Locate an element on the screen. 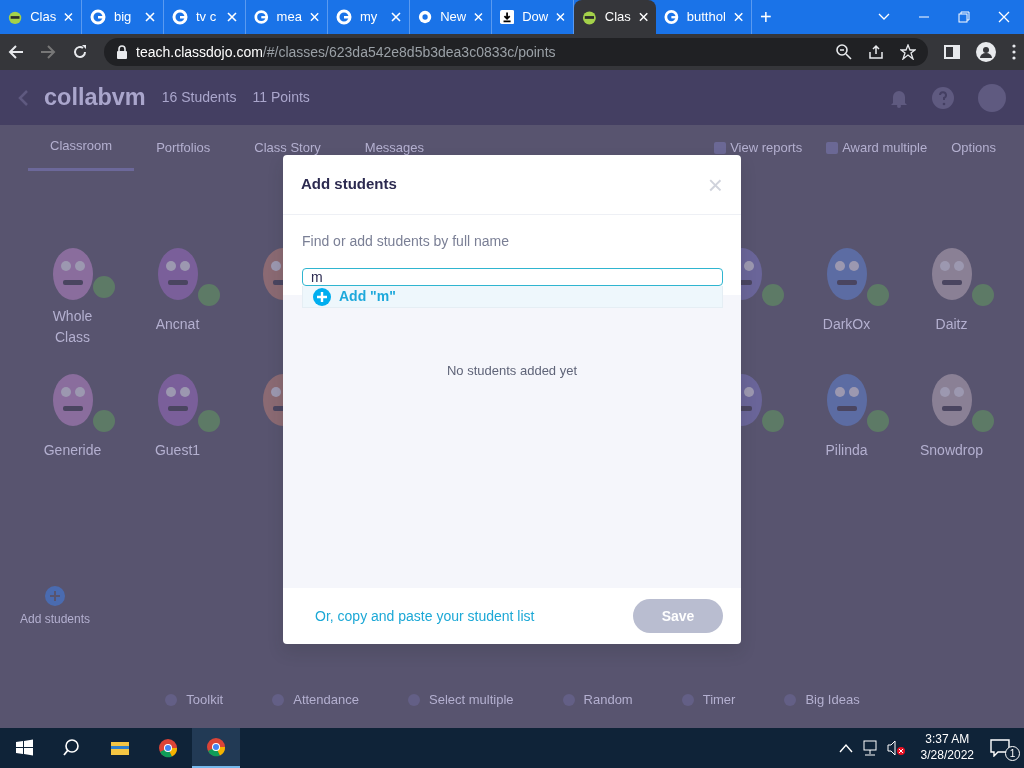  student-name: Pilinda is located at coordinates (846, 450).